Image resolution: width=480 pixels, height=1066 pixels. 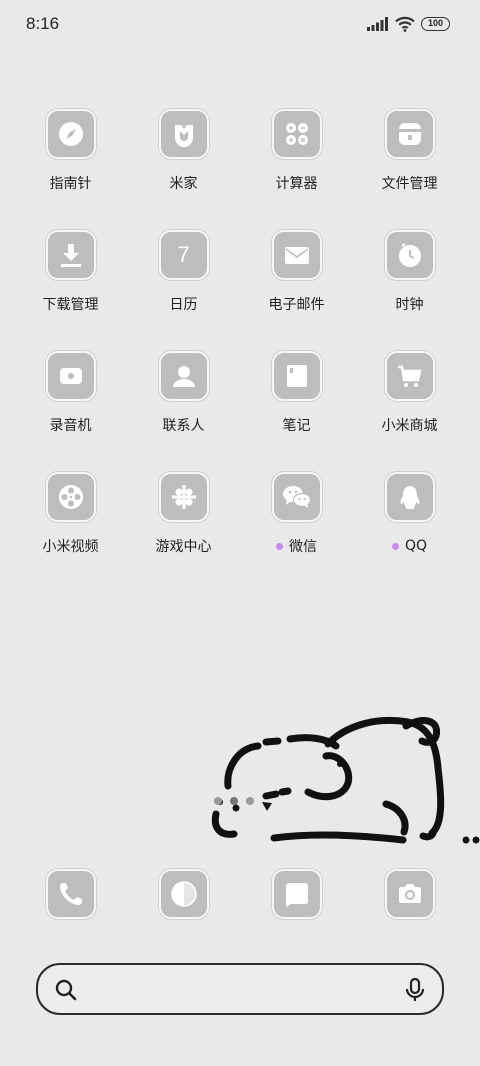 I want to click on app-label: 笔记, so click(x=296, y=426).